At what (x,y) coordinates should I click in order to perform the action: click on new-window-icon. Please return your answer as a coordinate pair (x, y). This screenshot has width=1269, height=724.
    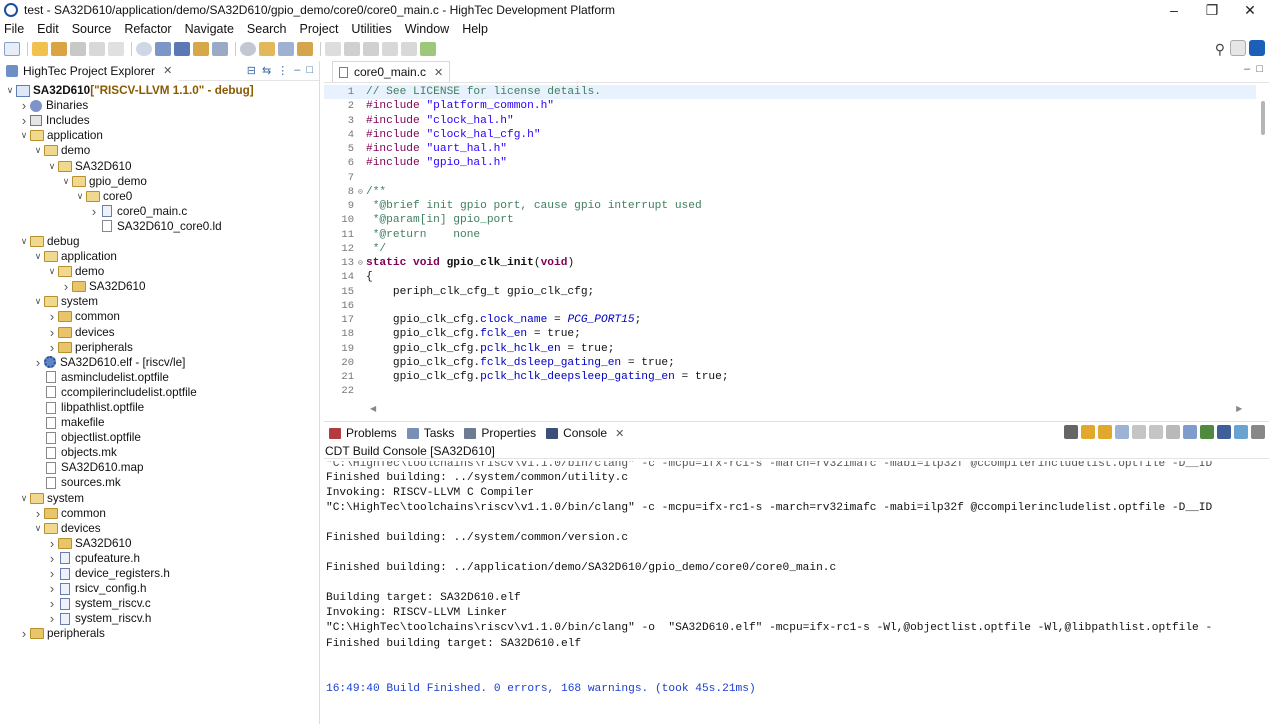
    Looking at the image, I should click on (428, 49).